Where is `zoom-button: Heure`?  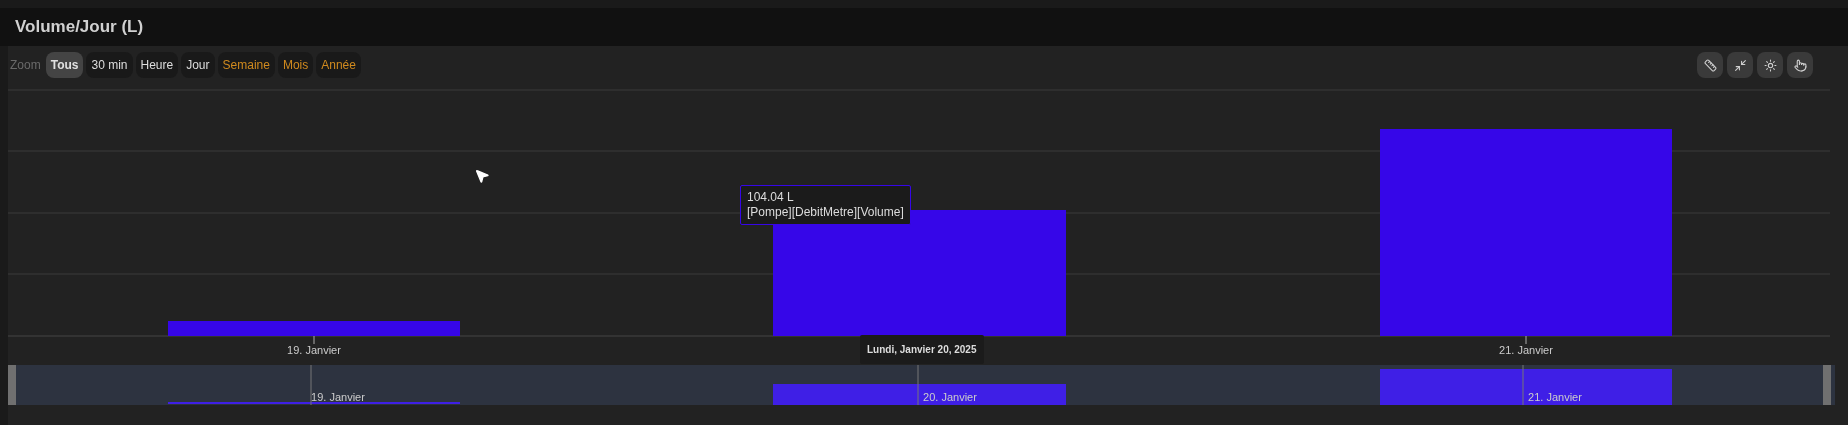 zoom-button: Heure is located at coordinates (157, 65).